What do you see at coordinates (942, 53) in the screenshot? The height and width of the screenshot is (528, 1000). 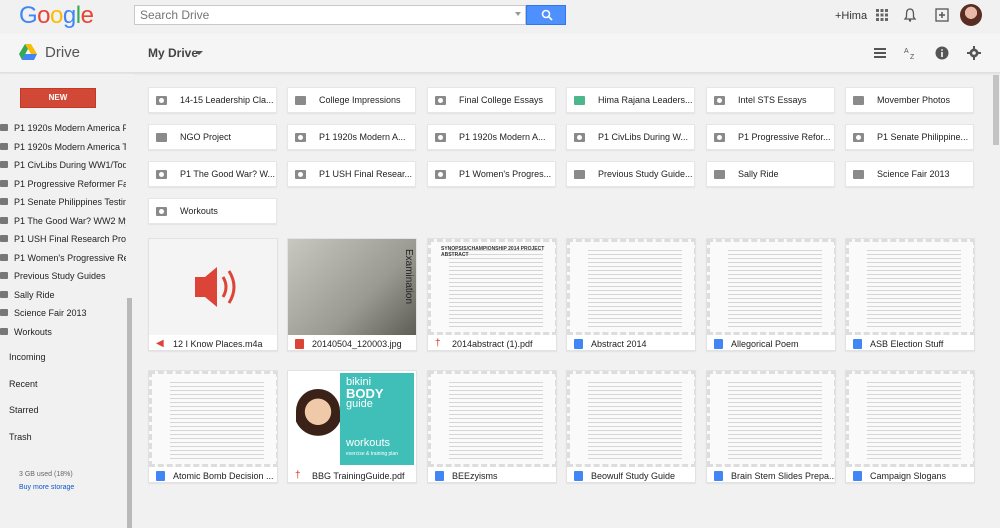 I see `info-icon` at bounding box center [942, 53].